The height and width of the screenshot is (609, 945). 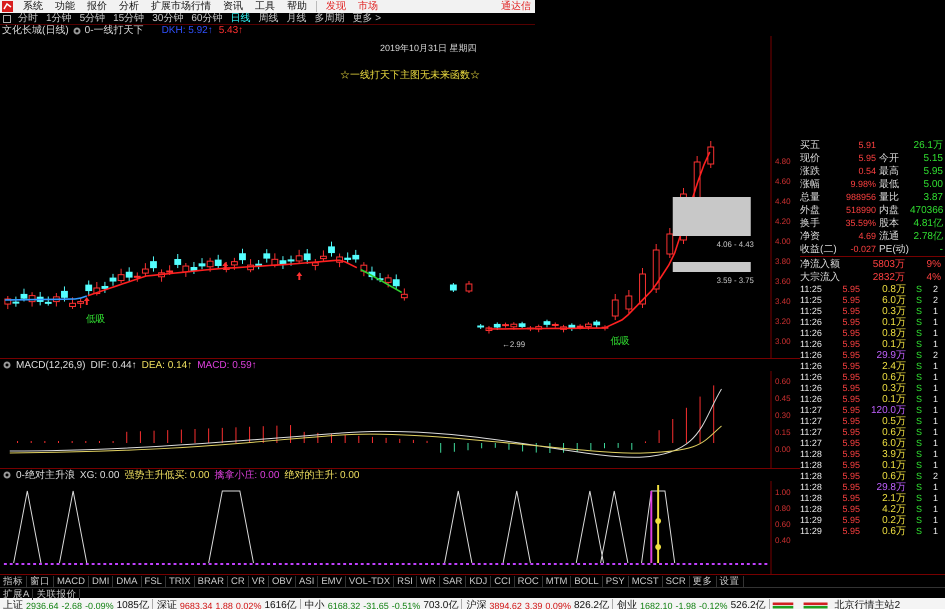 What do you see at coordinates (40, 581) in the screenshot?
I see `indicator-tab: 窗口` at bounding box center [40, 581].